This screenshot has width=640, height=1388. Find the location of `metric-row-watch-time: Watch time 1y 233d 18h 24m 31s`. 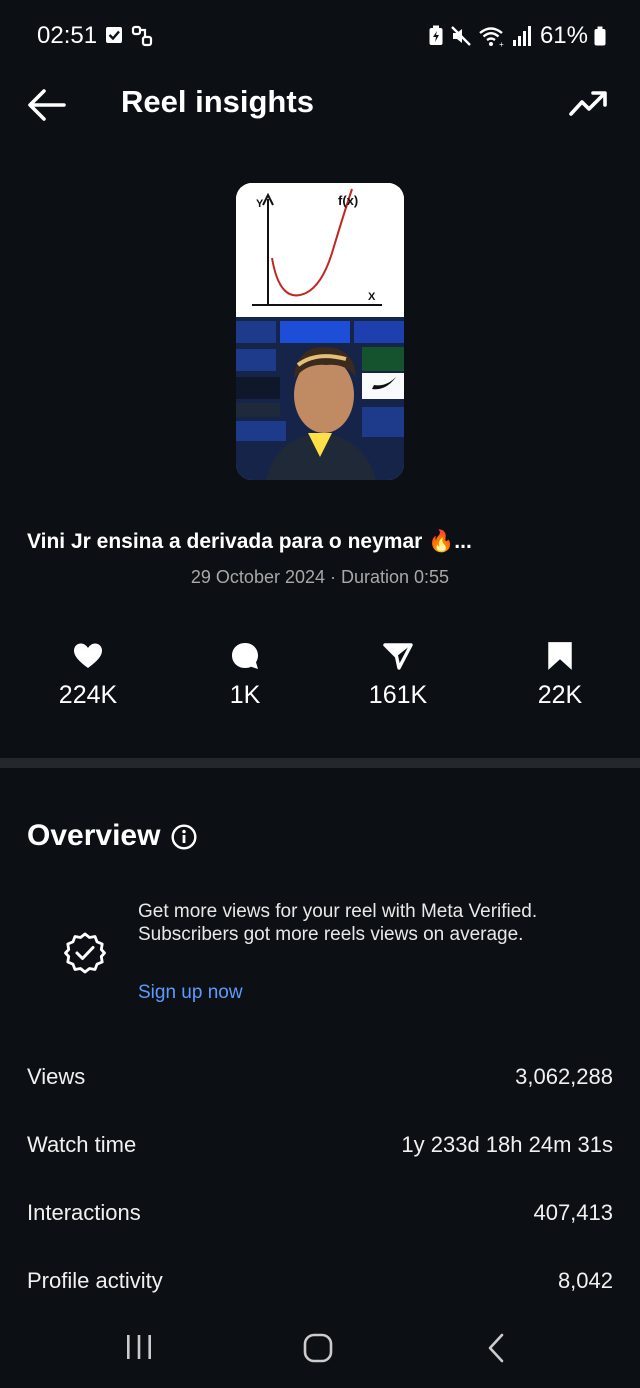

metric-row-watch-time: Watch time 1y 233d 18h 24m 31s is located at coordinates (320, 1147).